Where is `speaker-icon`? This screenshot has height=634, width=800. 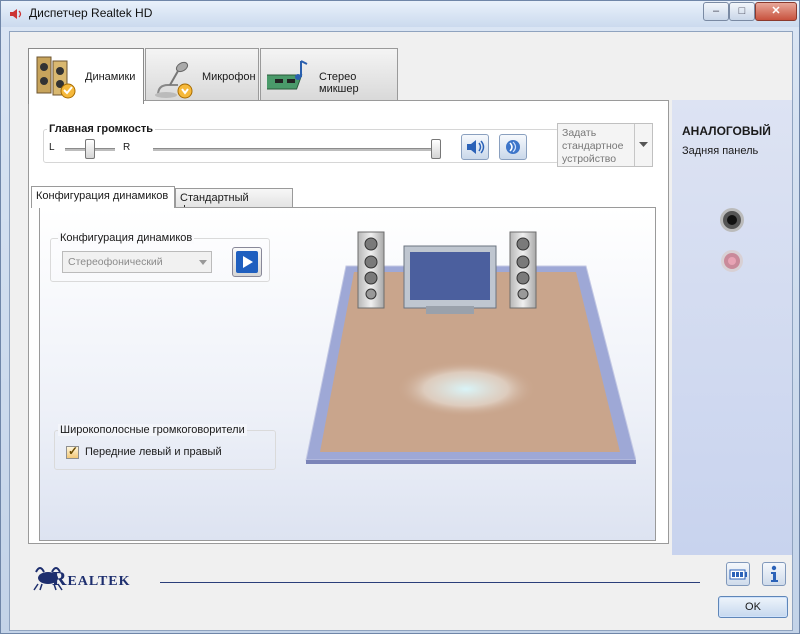
speaker-icon is located at coordinates (16, 14).